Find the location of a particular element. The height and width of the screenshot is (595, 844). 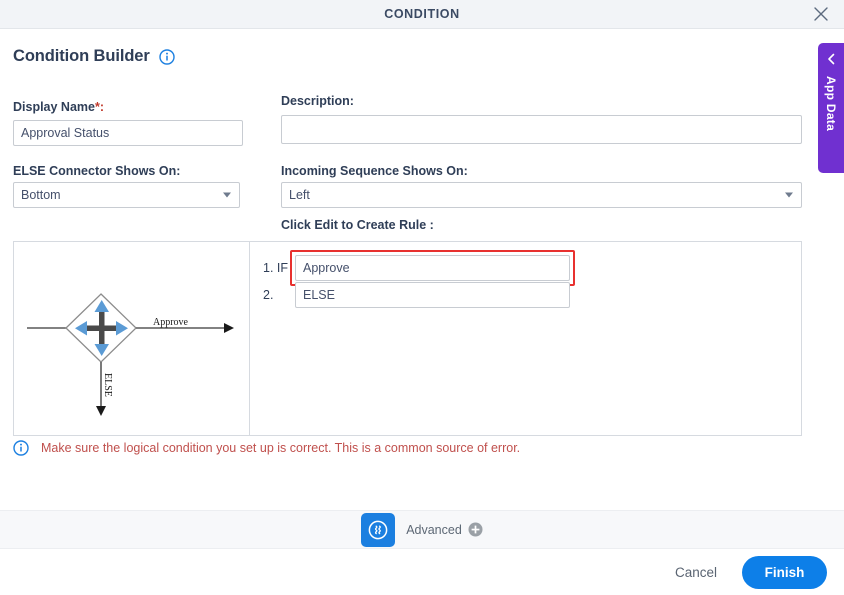

rule-row: 2. is located at coordinates (416, 295).